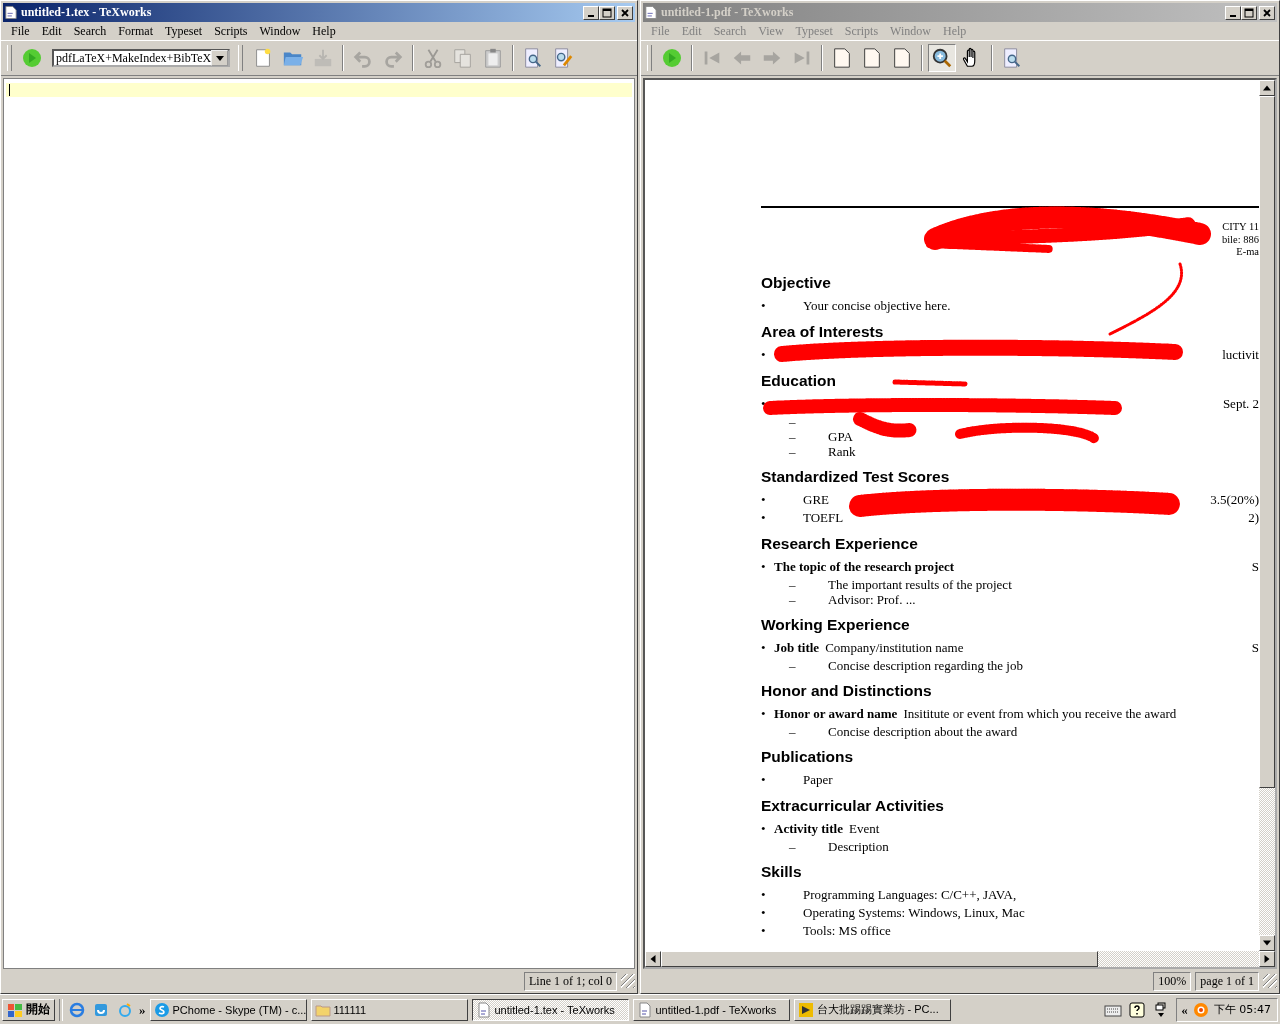 The height and width of the screenshot is (1024, 1280). What do you see at coordinates (20, 31) in the screenshot?
I see `menu-item: File` at bounding box center [20, 31].